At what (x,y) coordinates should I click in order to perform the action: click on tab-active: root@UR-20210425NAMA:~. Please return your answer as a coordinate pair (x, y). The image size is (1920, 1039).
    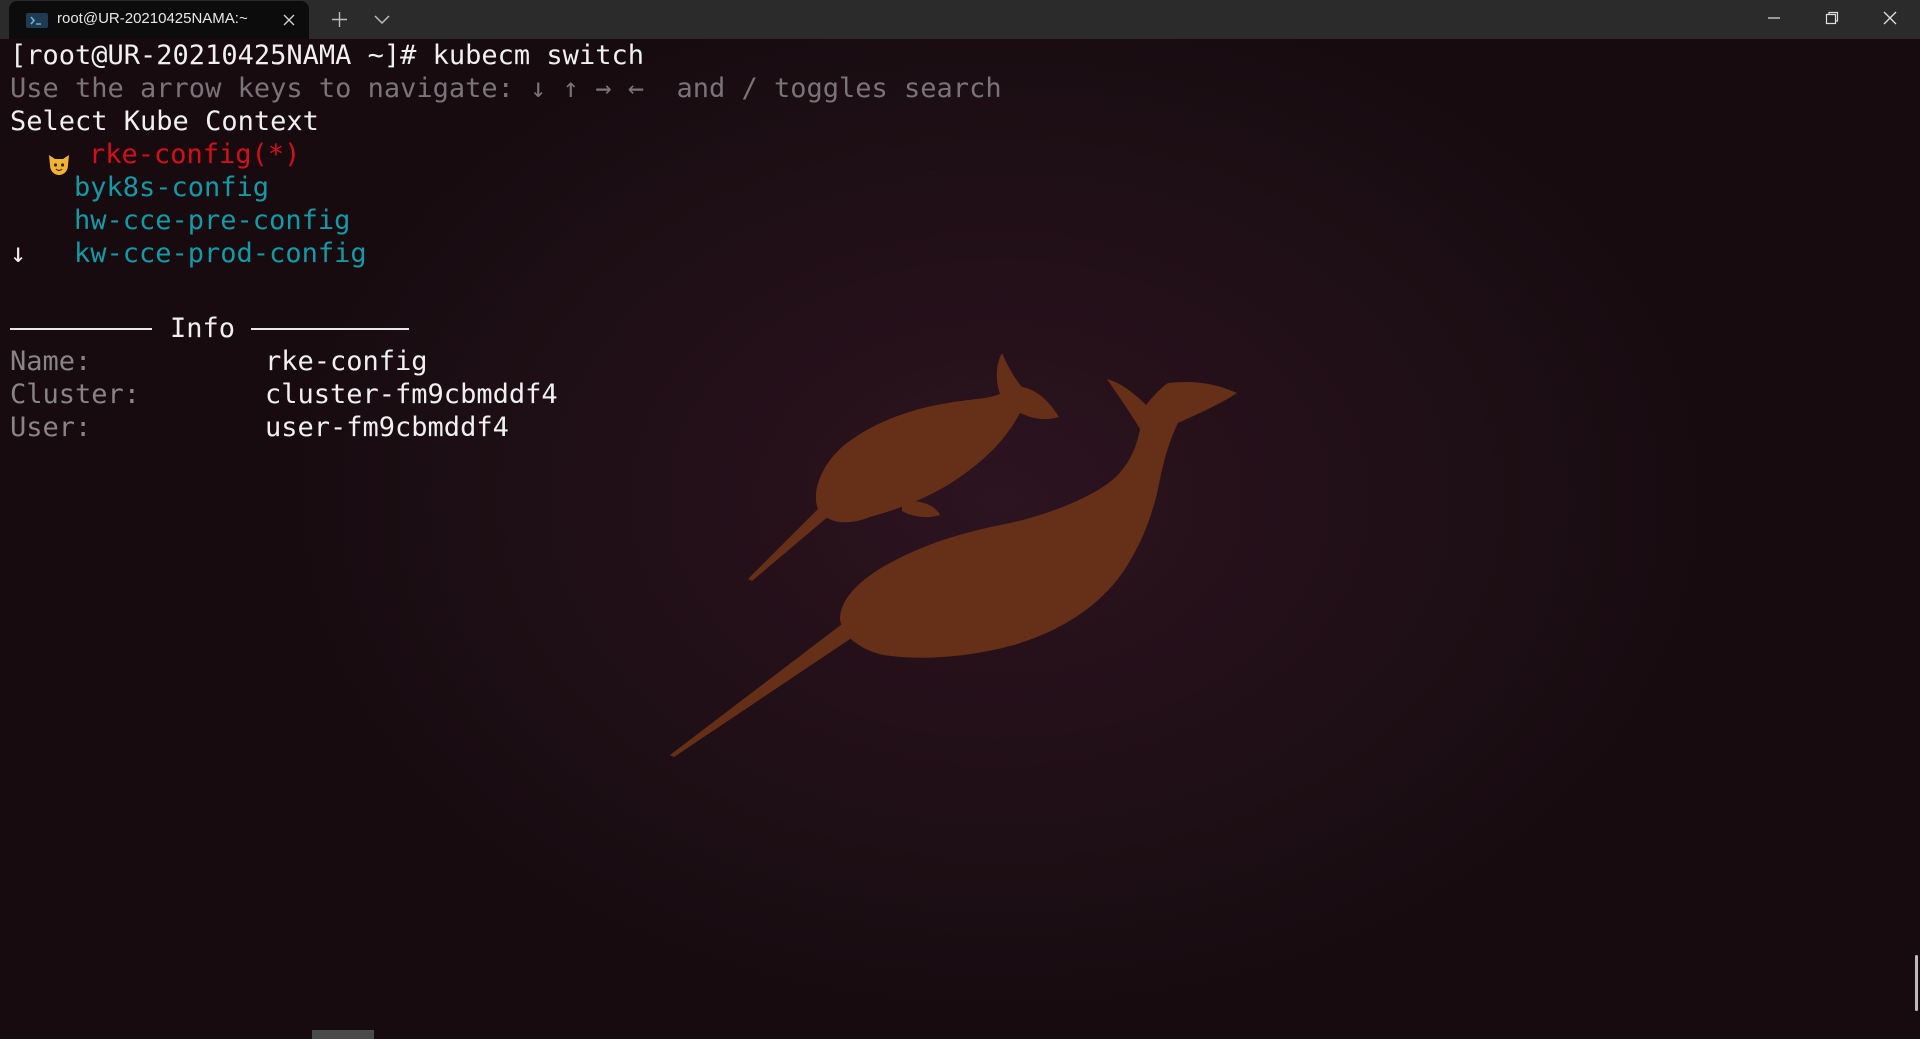
    Looking at the image, I should click on (159, 20).